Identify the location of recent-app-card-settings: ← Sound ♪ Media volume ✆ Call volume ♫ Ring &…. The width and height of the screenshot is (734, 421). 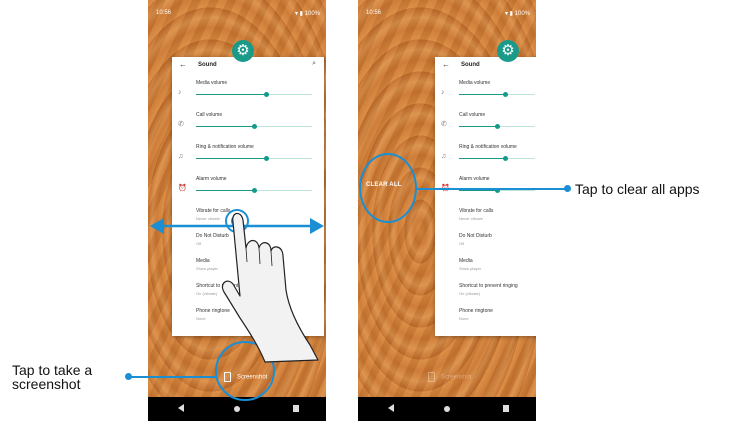
(485, 196).